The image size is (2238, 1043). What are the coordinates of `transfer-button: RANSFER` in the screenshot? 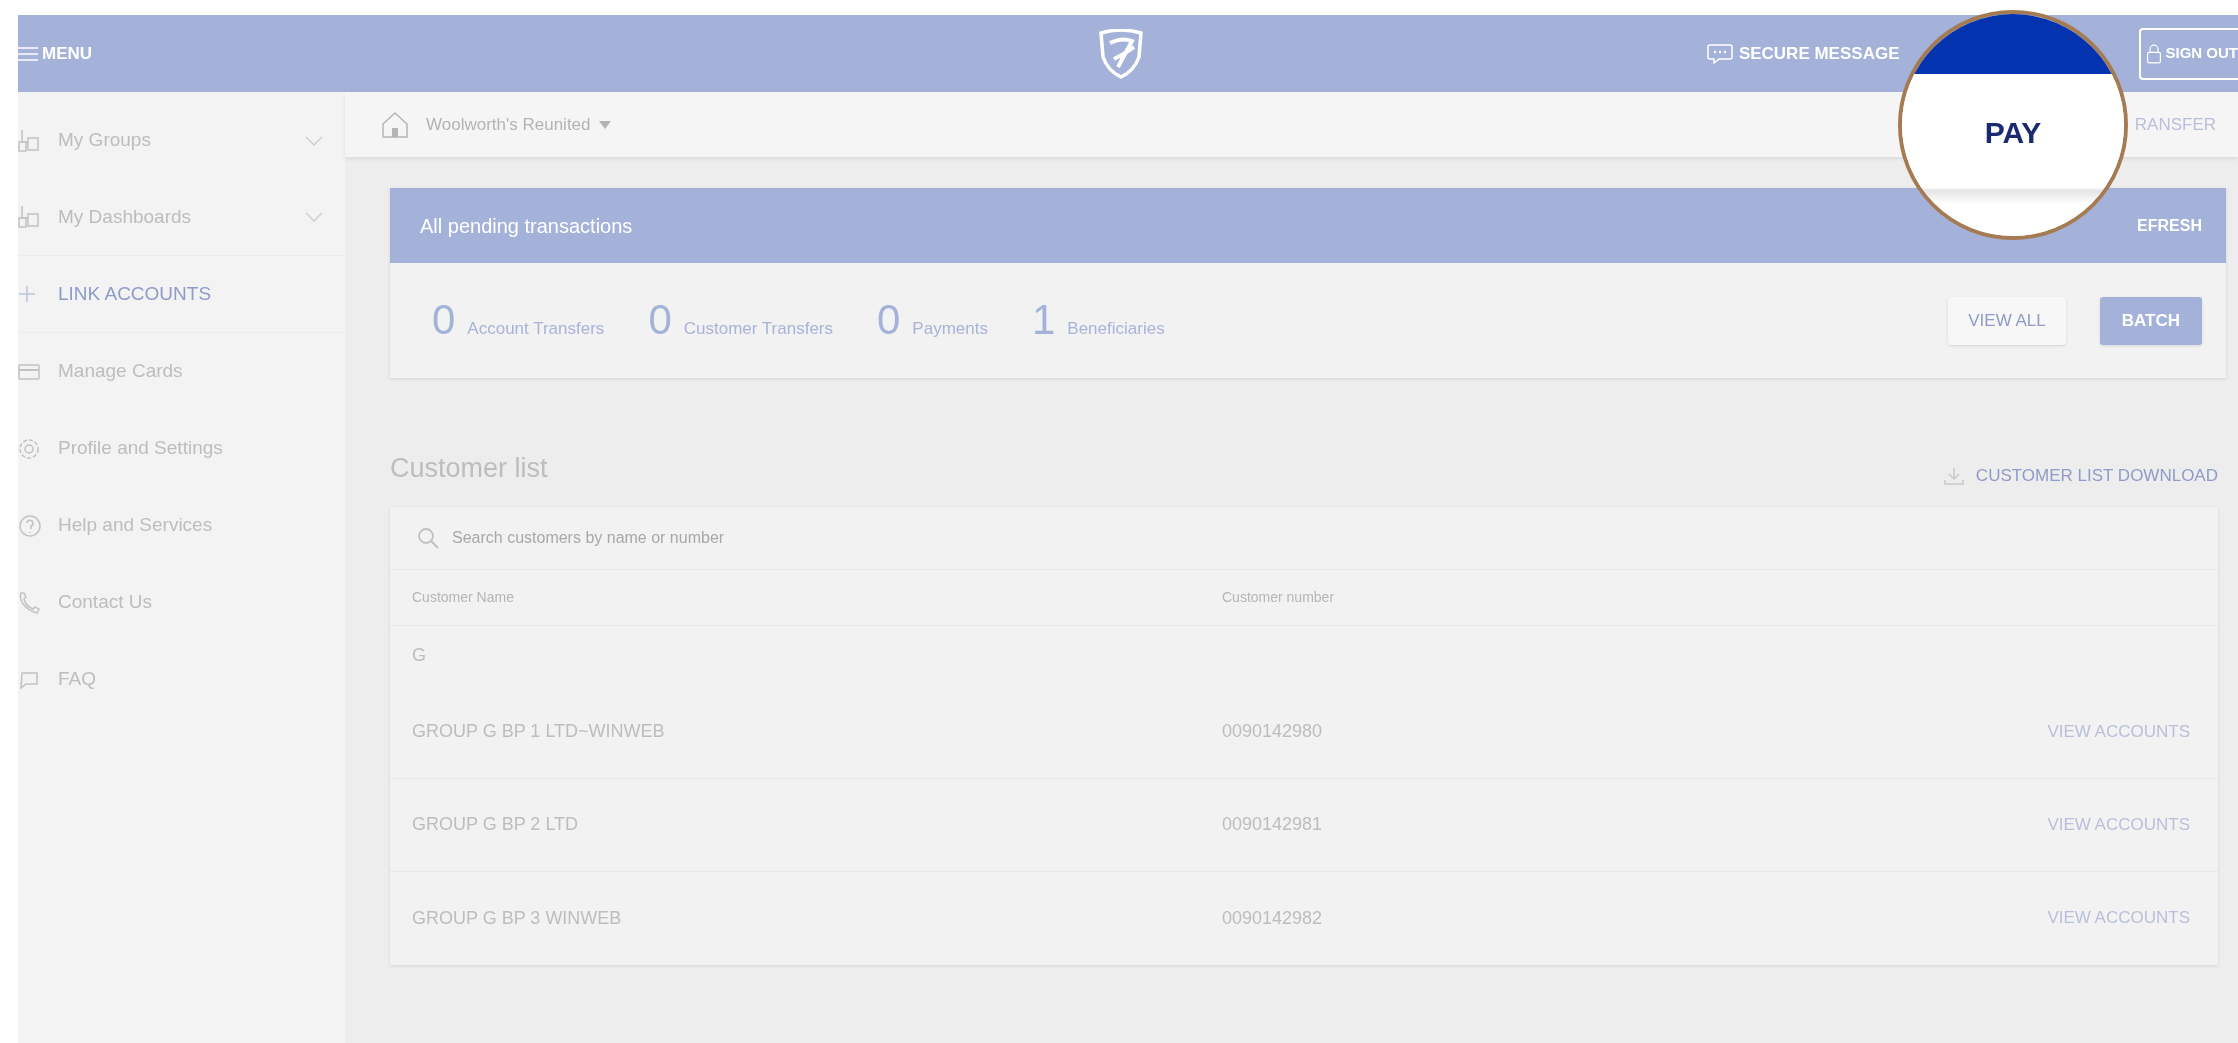 It's located at (2175, 124).